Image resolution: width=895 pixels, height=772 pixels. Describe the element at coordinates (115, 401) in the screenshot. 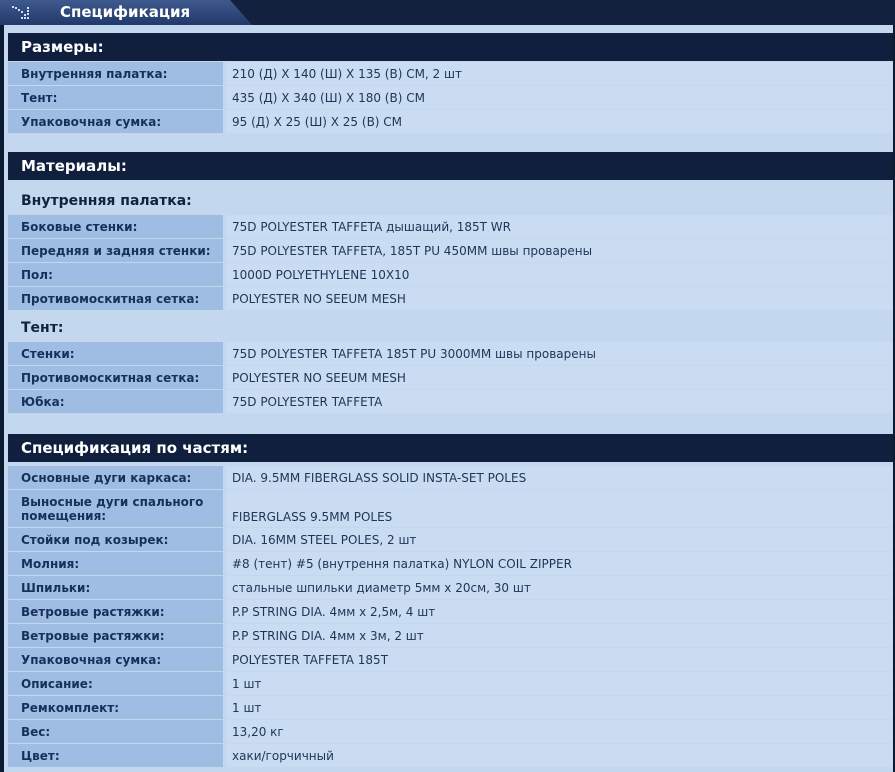

I see `row-label: Юбка:` at that location.